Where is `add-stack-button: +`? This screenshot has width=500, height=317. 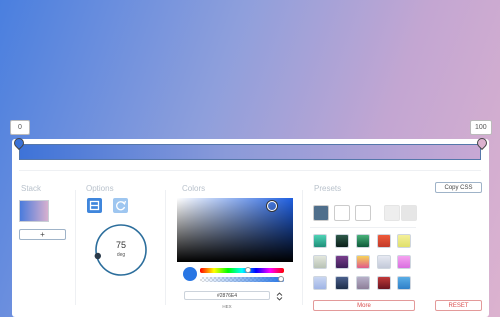
add-stack-button: + is located at coordinates (42, 234).